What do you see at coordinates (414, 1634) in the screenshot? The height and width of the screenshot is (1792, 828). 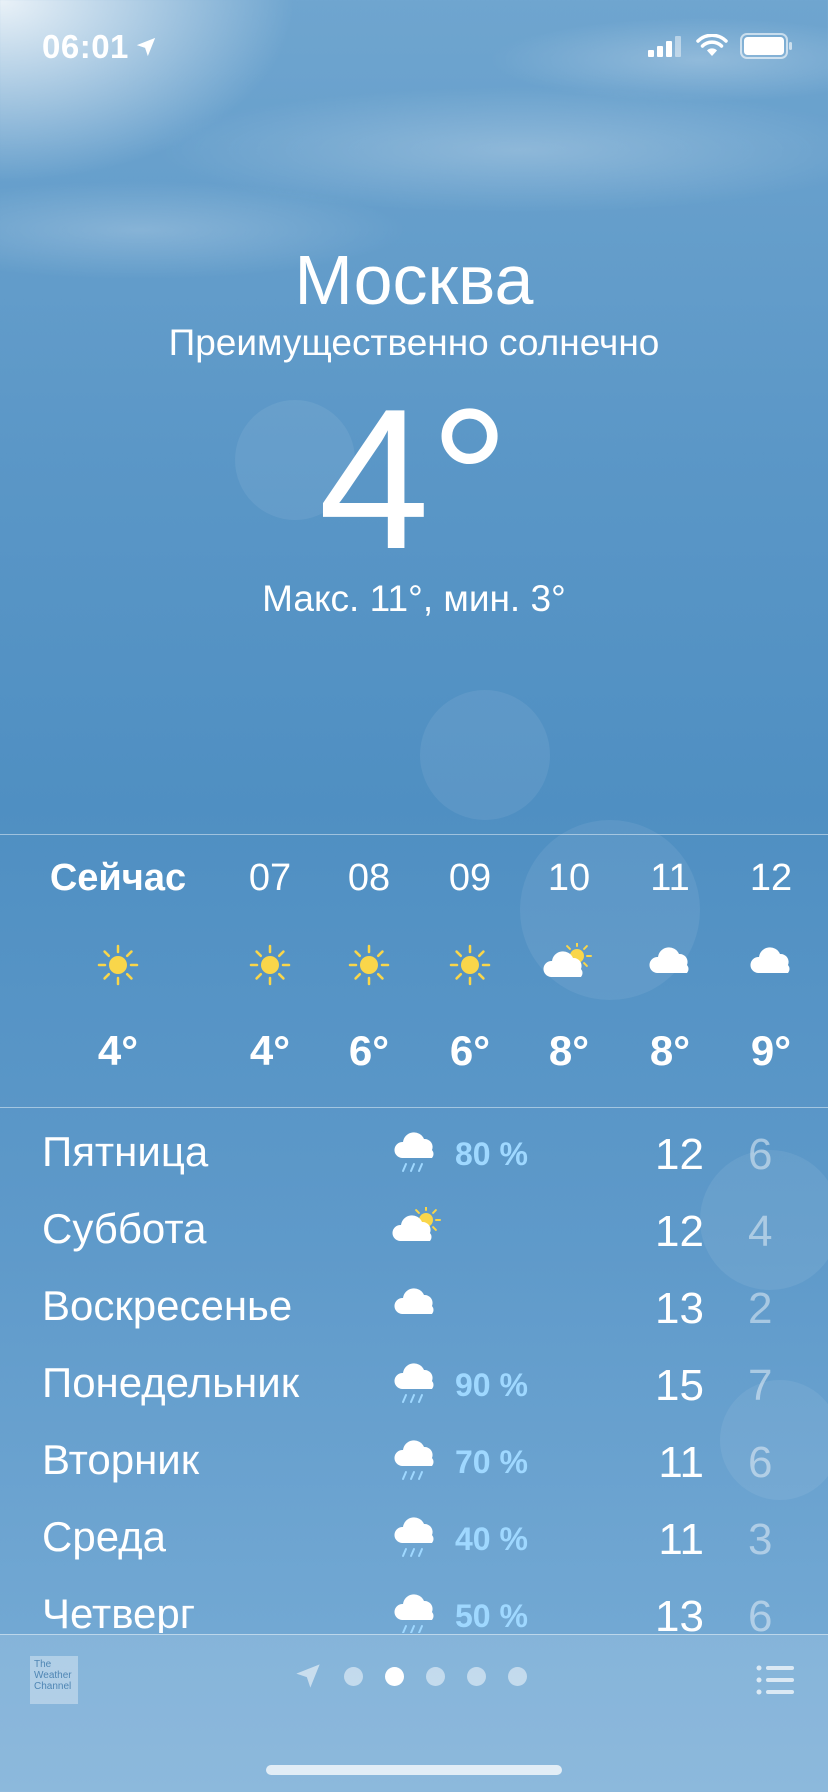 I see `divider` at bounding box center [414, 1634].